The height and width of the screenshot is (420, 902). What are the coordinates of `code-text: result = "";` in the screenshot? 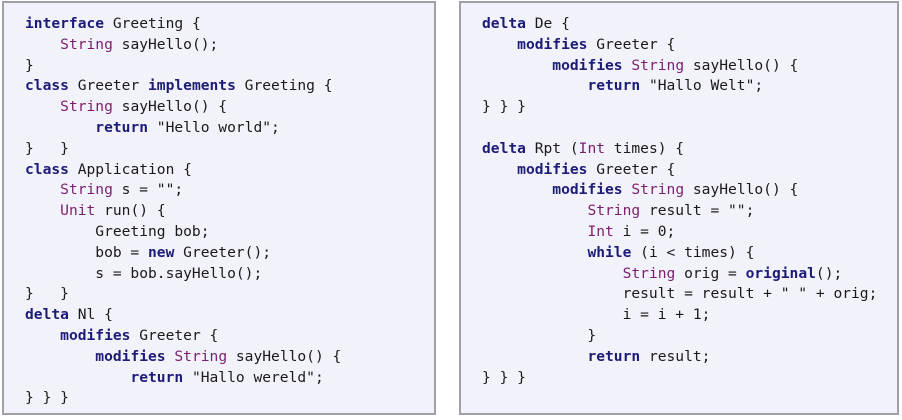 It's located at (697, 211).